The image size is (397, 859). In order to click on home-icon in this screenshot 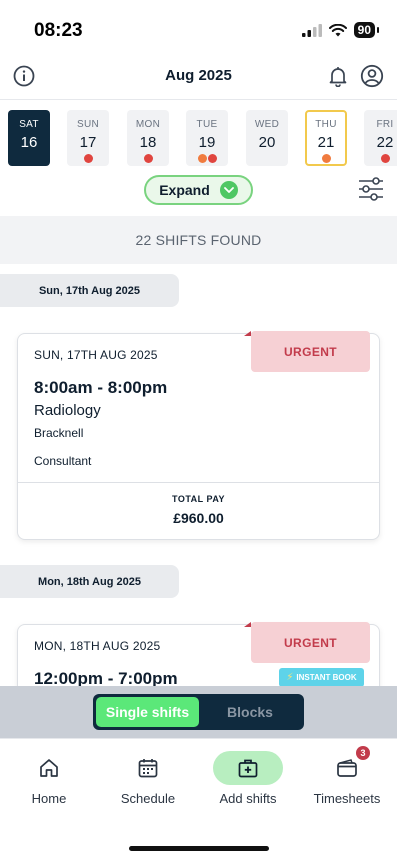, I will do `click(49, 768)`.